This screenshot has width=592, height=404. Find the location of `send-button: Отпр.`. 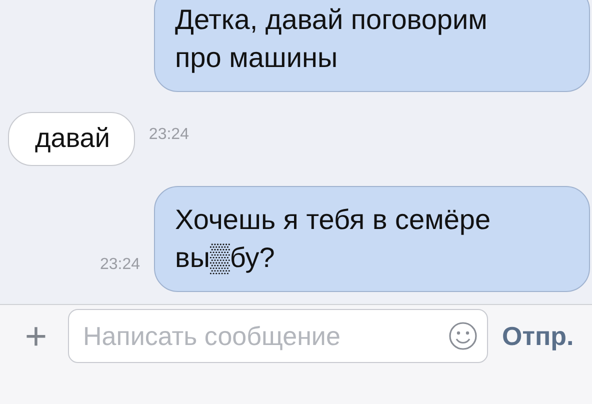

send-button: Отпр. is located at coordinates (538, 336).